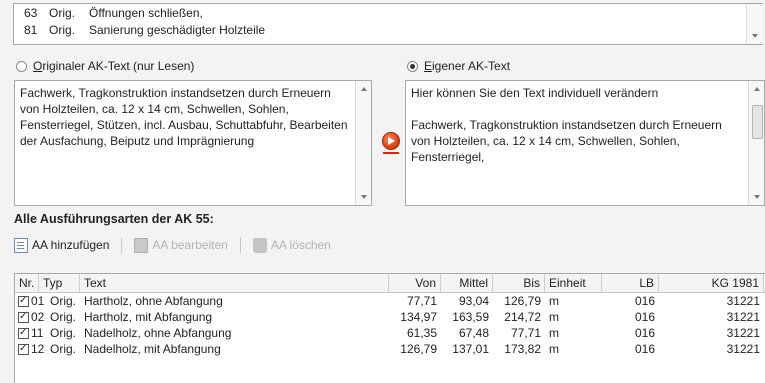  What do you see at coordinates (38, 66) in the screenshot?
I see `radio-label-accesskey: O` at bounding box center [38, 66].